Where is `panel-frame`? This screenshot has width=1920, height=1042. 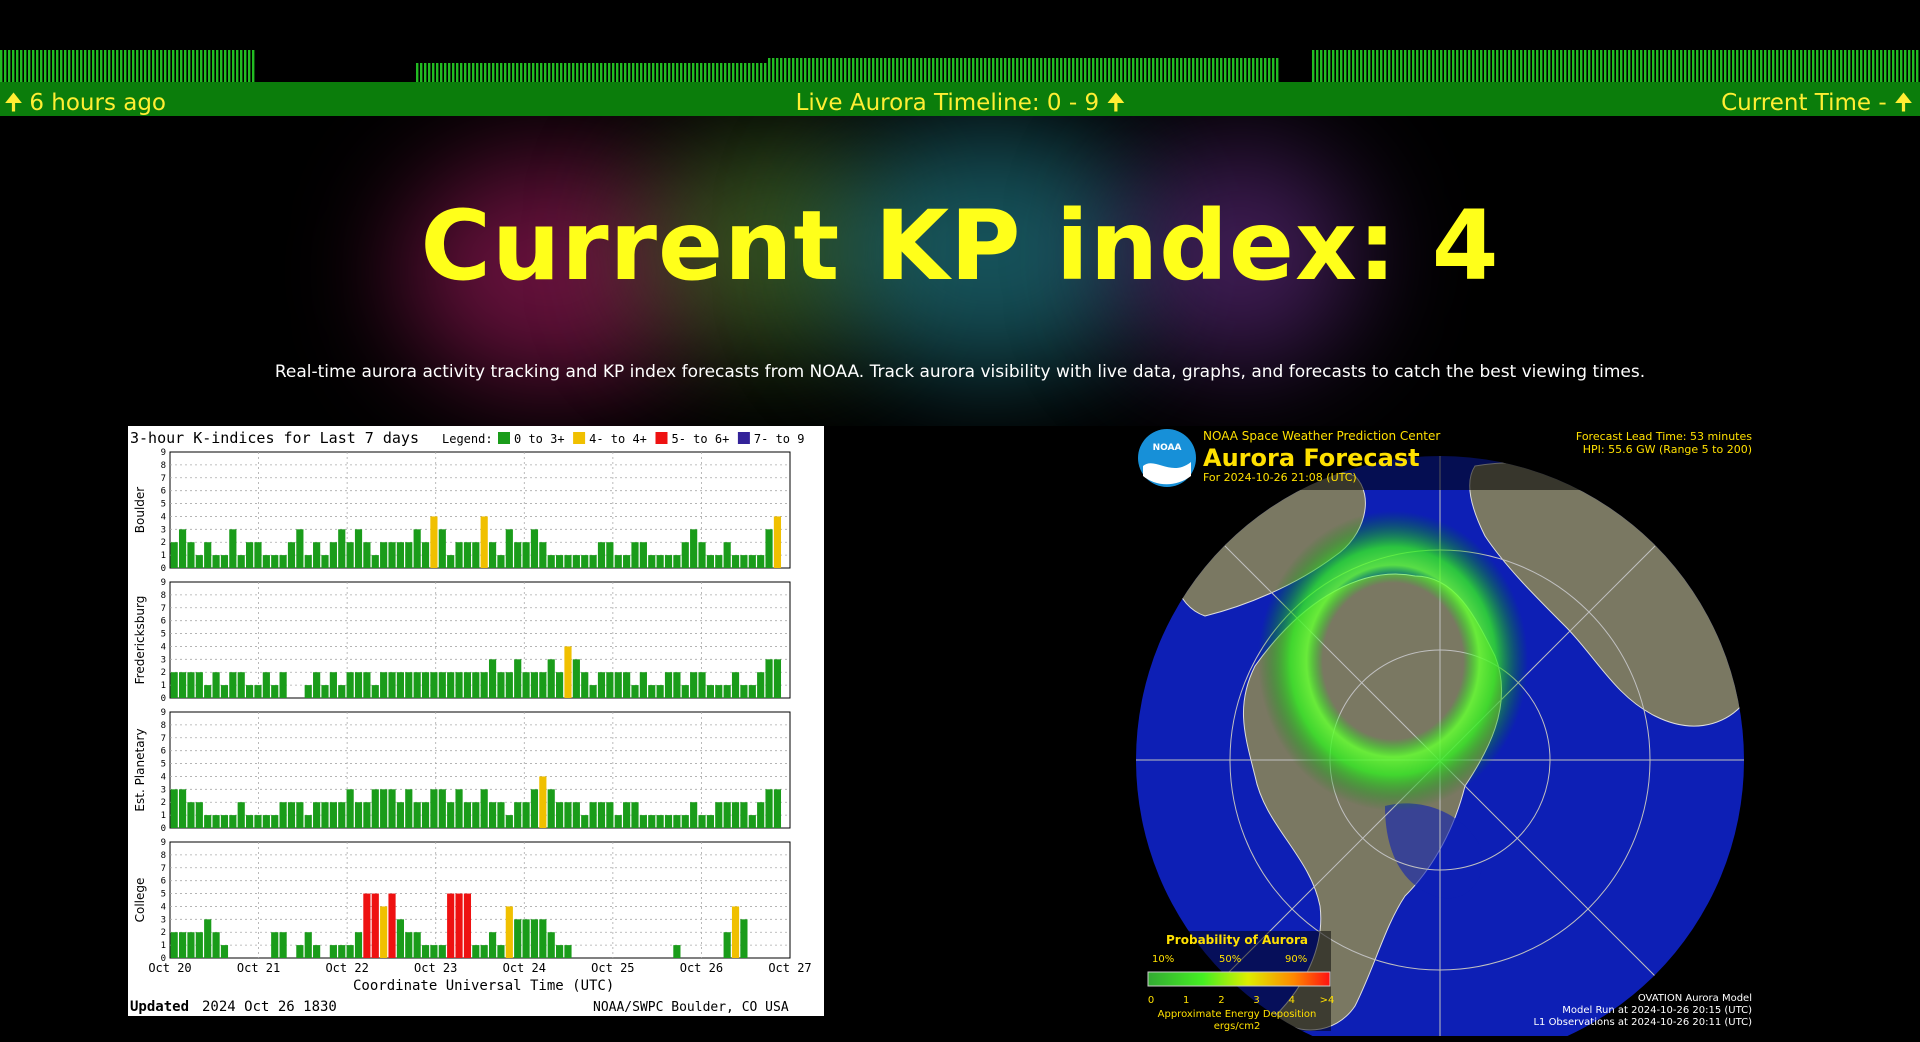
panel-frame is located at coordinates (480, 900).